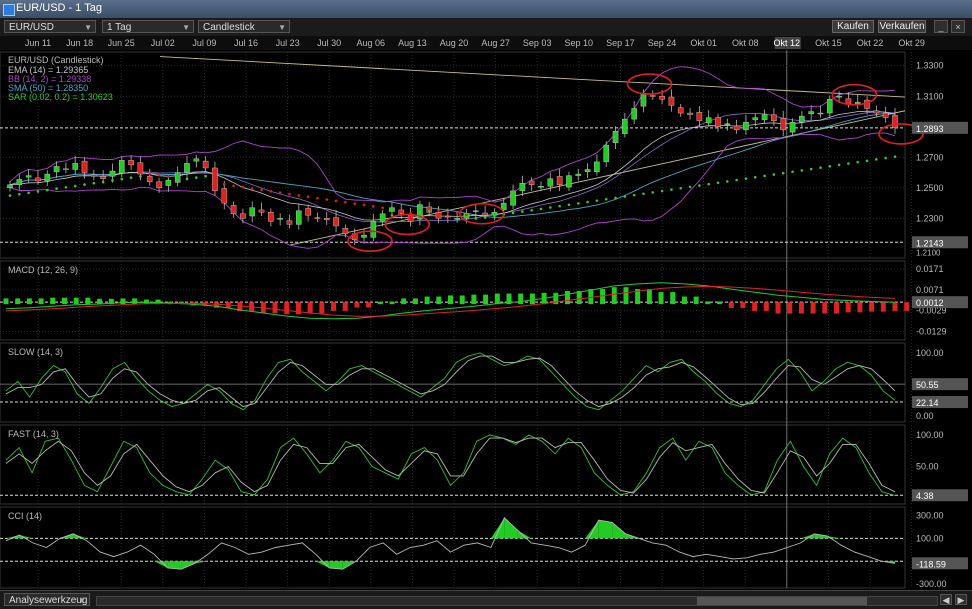 This screenshot has height=609, width=972. Describe the element at coordinates (244, 26) in the screenshot. I see `chart-type-select: Candlestick▼` at that location.